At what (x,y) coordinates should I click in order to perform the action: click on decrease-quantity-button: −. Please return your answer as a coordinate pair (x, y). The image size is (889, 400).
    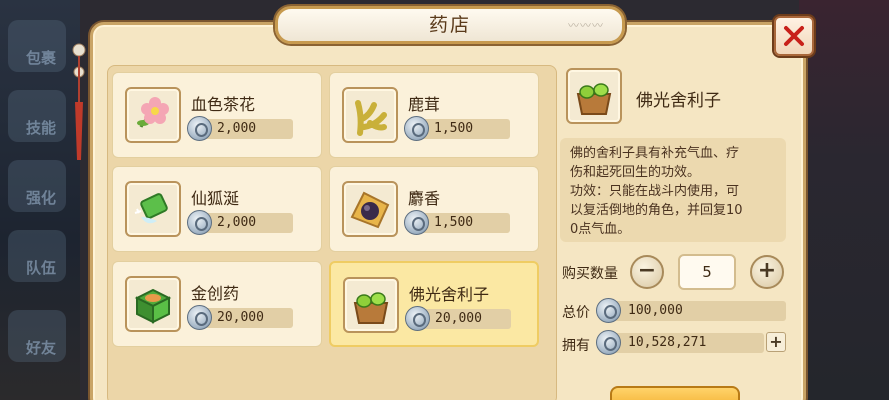
    Looking at the image, I should click on (647, 272).